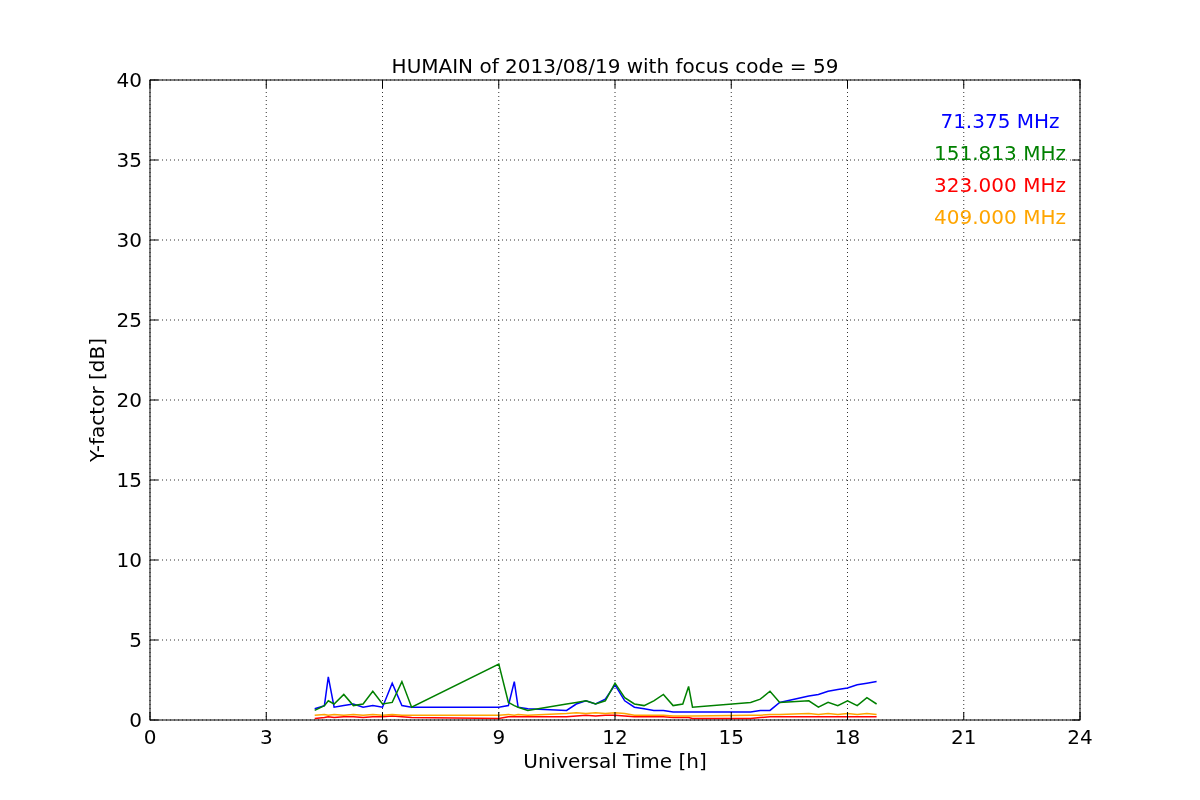  Describe the element at coordinates (1000, 217) in the screenshot. I see `legend-label: 409.000 MHz` at that location.